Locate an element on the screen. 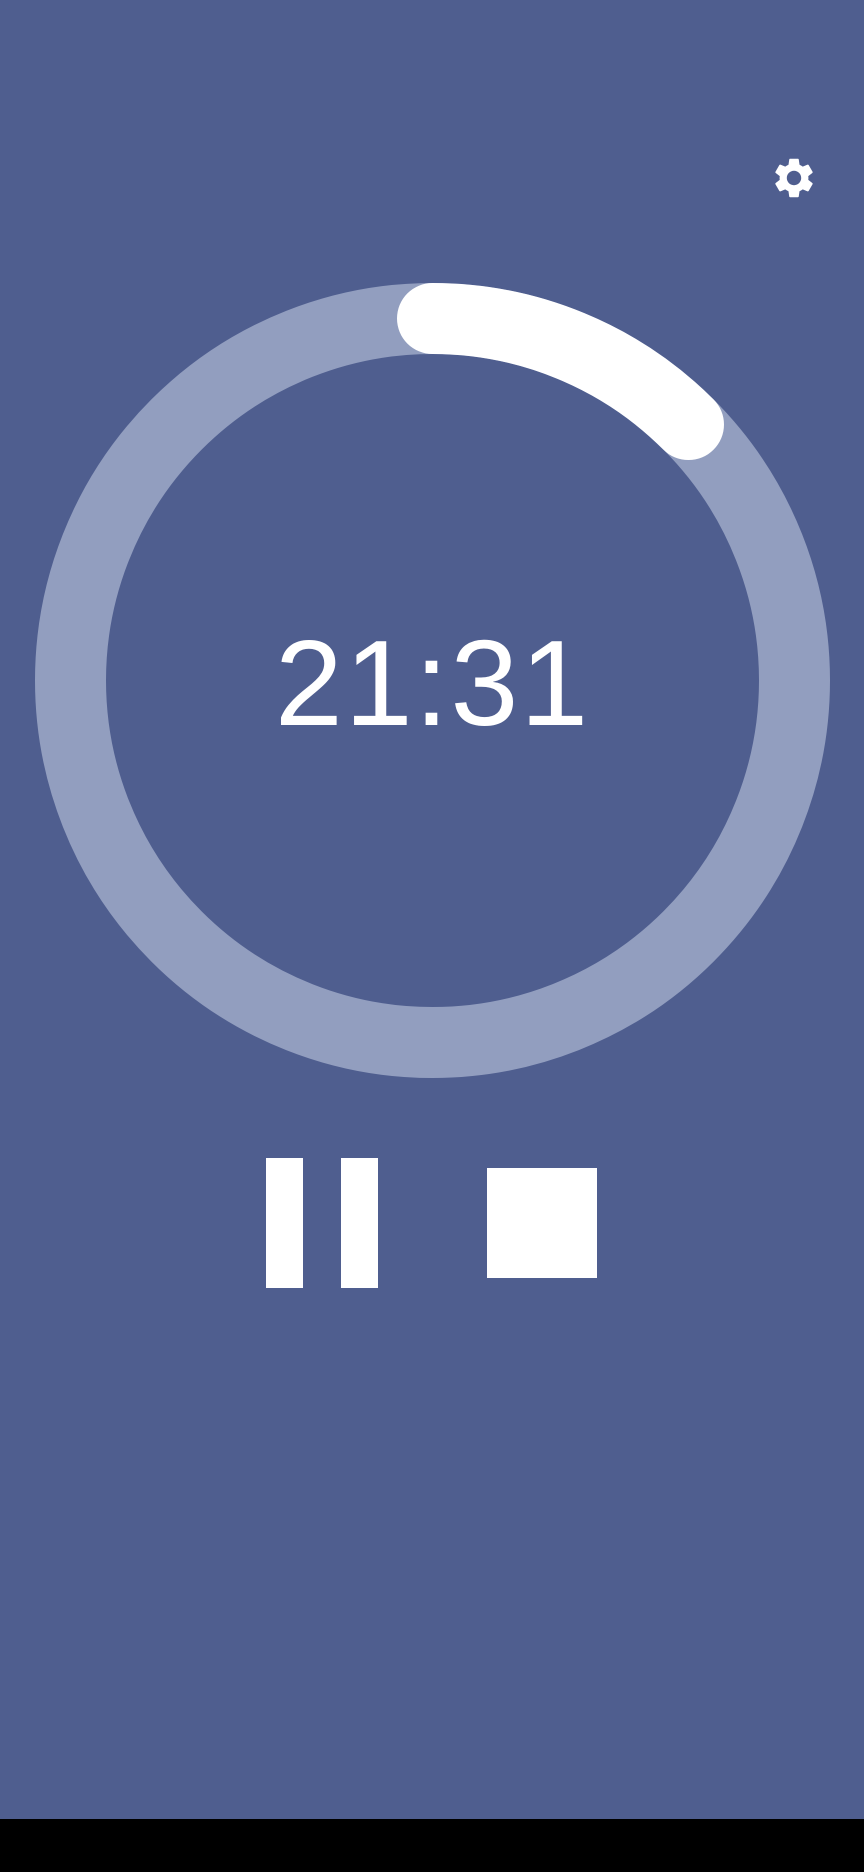 This screenshot has width=864, height=1872. gear-icon is located at coordinates (794, 178).